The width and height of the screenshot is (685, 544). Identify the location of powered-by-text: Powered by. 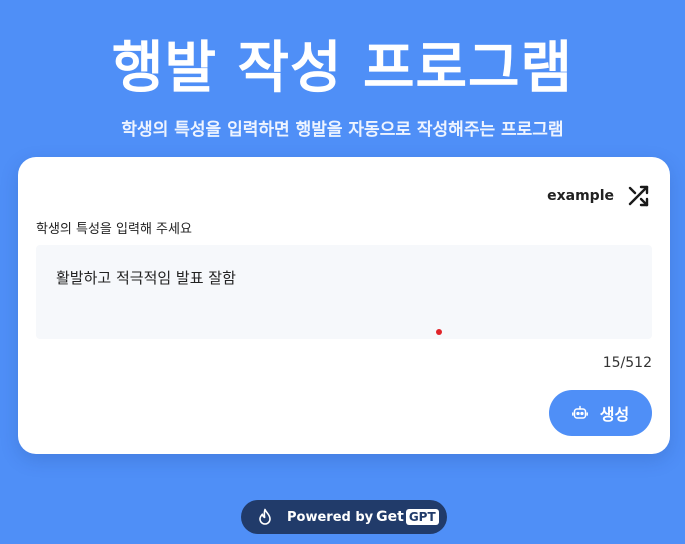
(330, 517).